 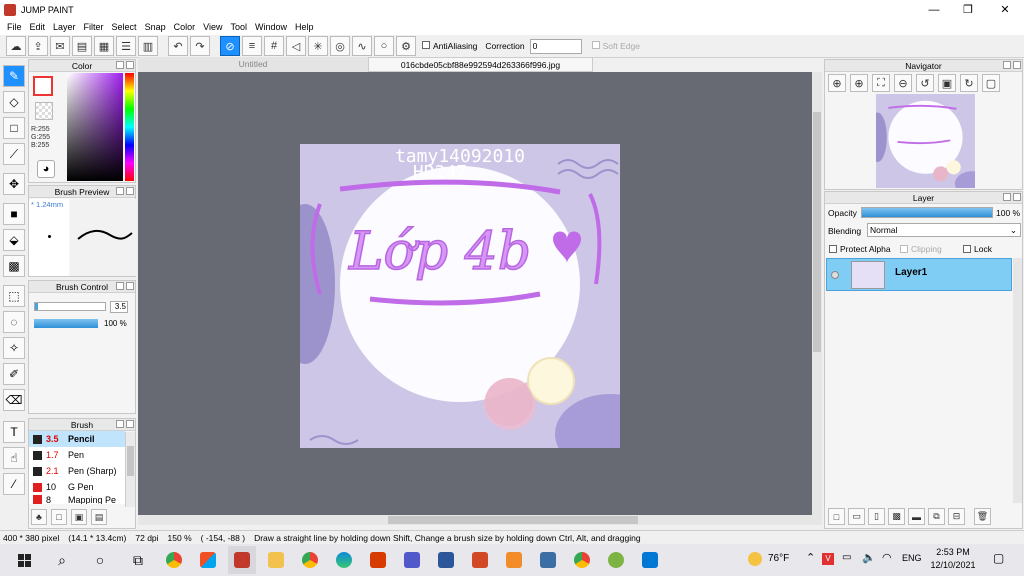 What do you see at coordinates (14, 432) in the screenshot?
I see `text-tool-icon: T` at bounding box center [14, 432].